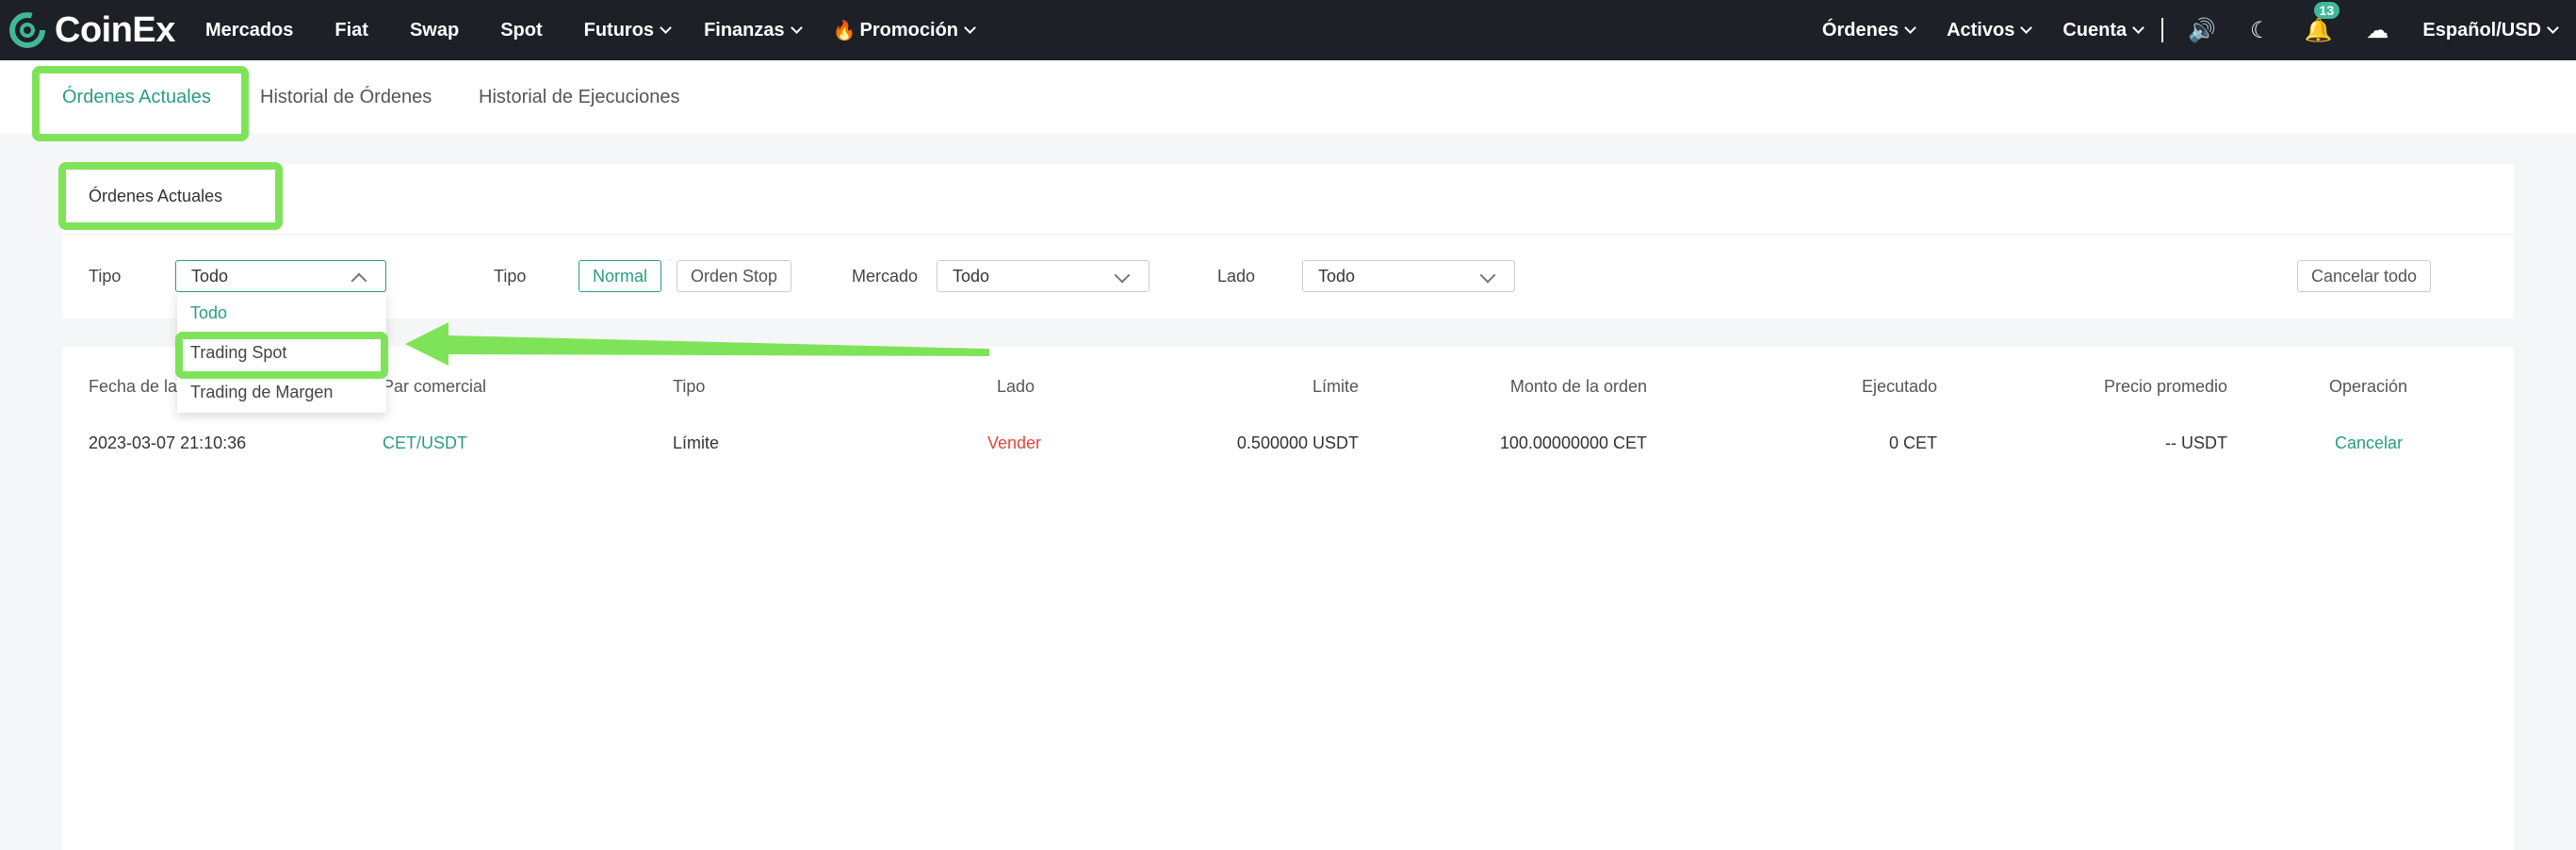 Image resolution: width=2576 pixels, height=850 pixels. Describe the element at coordinates (280, 276) in the screenshot. I see `type-select: Todo` at that location.